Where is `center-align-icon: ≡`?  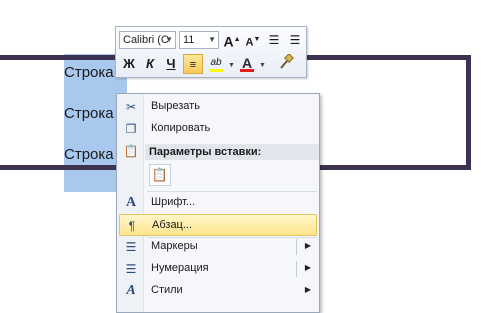
center-align-icon: ≡ is located at coordinates (193, 65).